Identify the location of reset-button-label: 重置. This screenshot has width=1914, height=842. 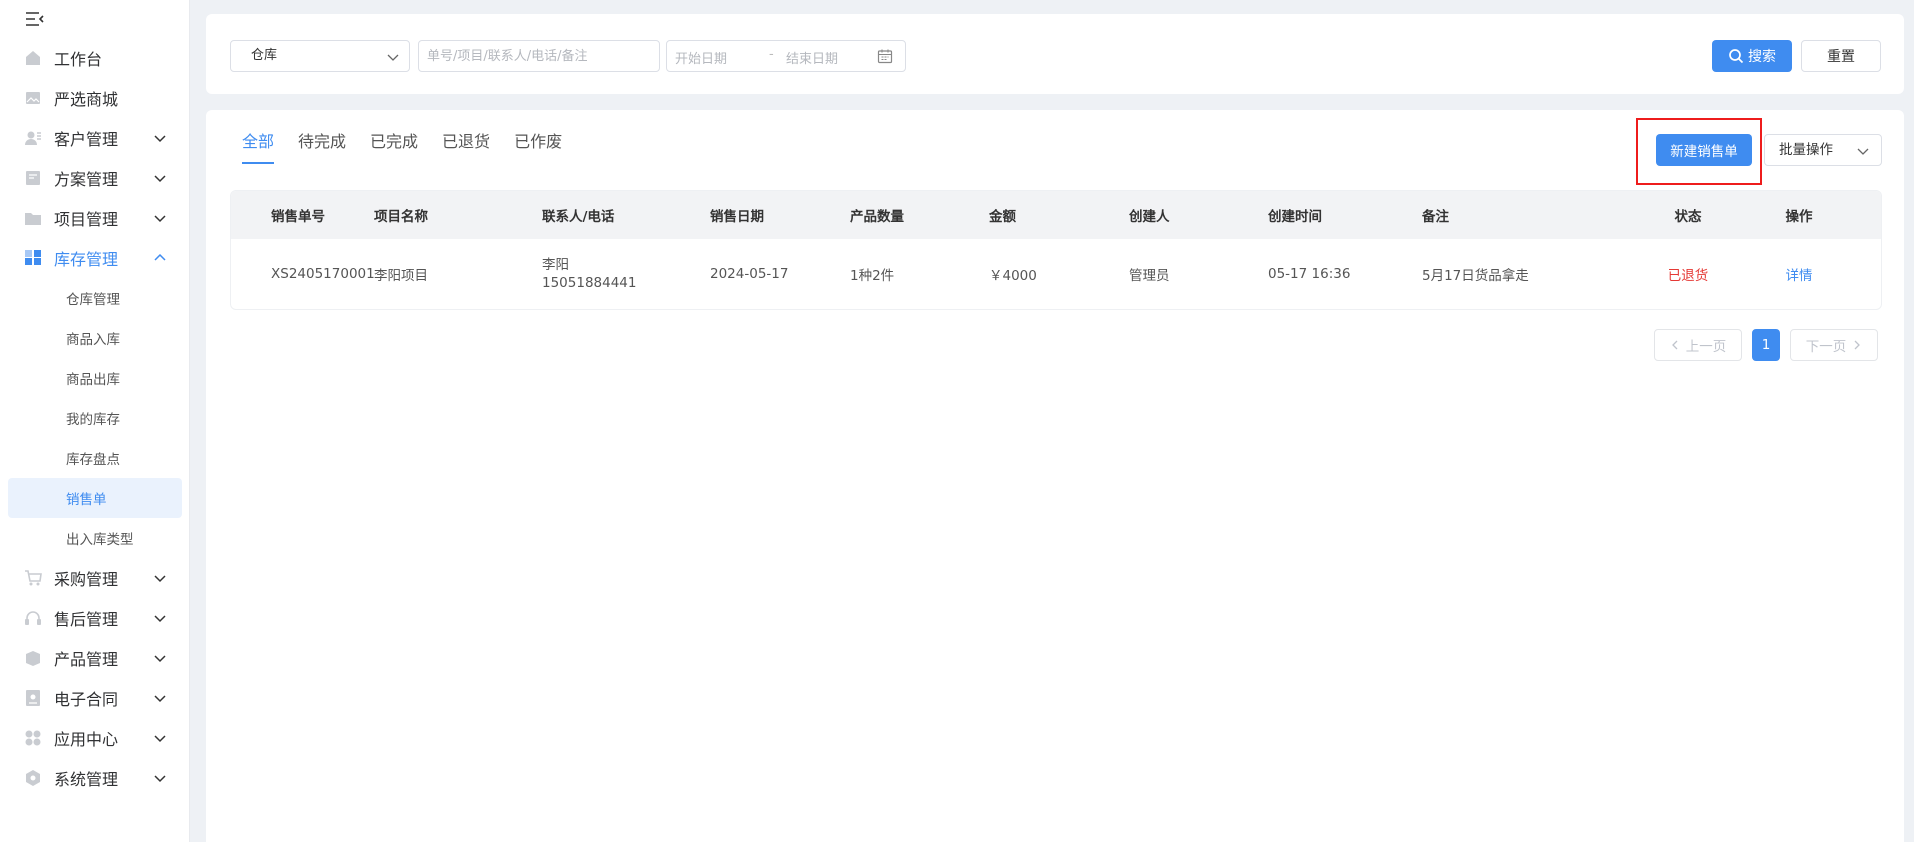
(1841, 57).